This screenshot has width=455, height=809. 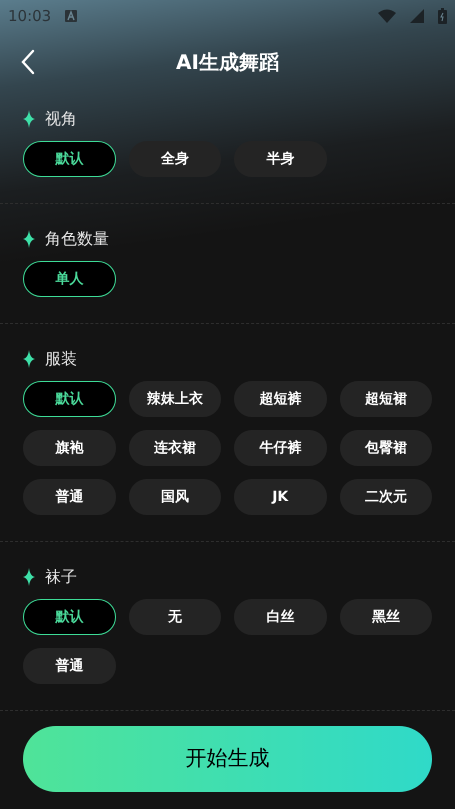 What do you see at coordinates (417, 16) in the screenshot?
I see `signal-icon` at bounding box center [417, 16].